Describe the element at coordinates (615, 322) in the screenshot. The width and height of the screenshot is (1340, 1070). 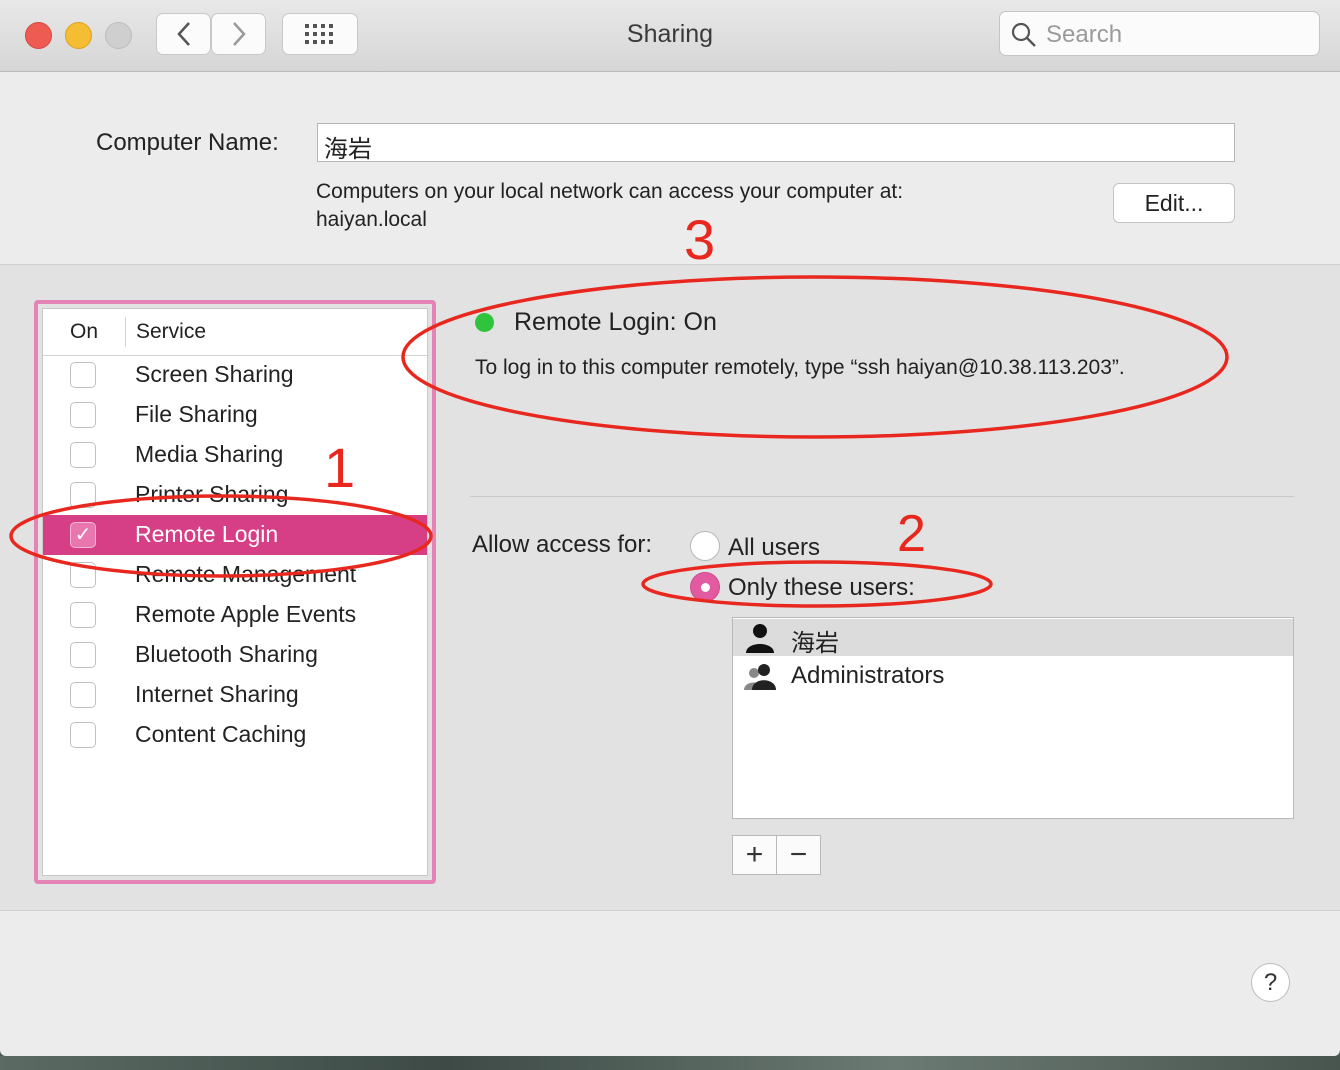
I see `status-title: Remote Login: On` at that location.